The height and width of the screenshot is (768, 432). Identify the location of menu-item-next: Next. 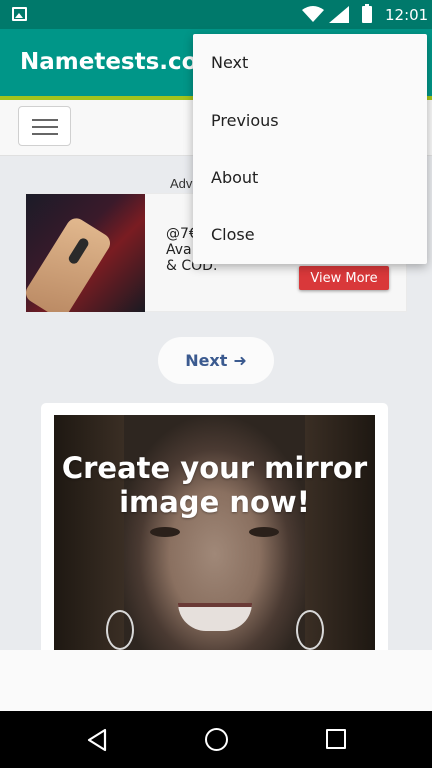
(310, 62).